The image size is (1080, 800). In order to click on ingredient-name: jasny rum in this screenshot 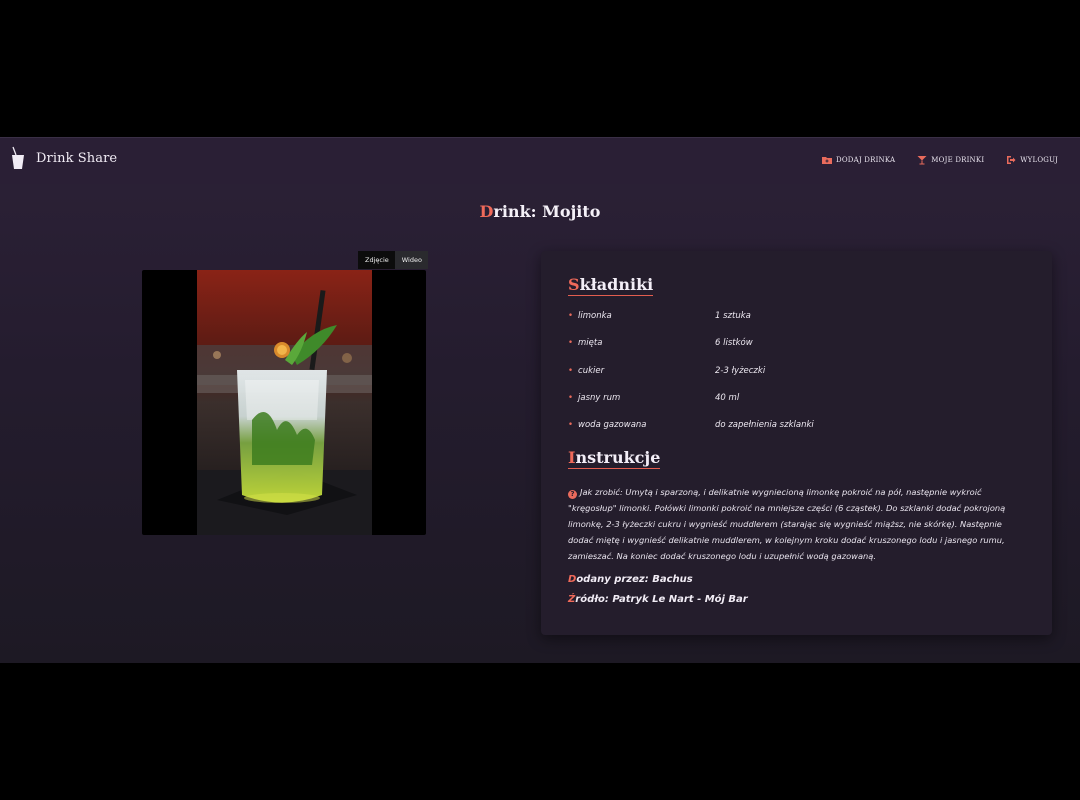, I will do `click(599, 397)`.